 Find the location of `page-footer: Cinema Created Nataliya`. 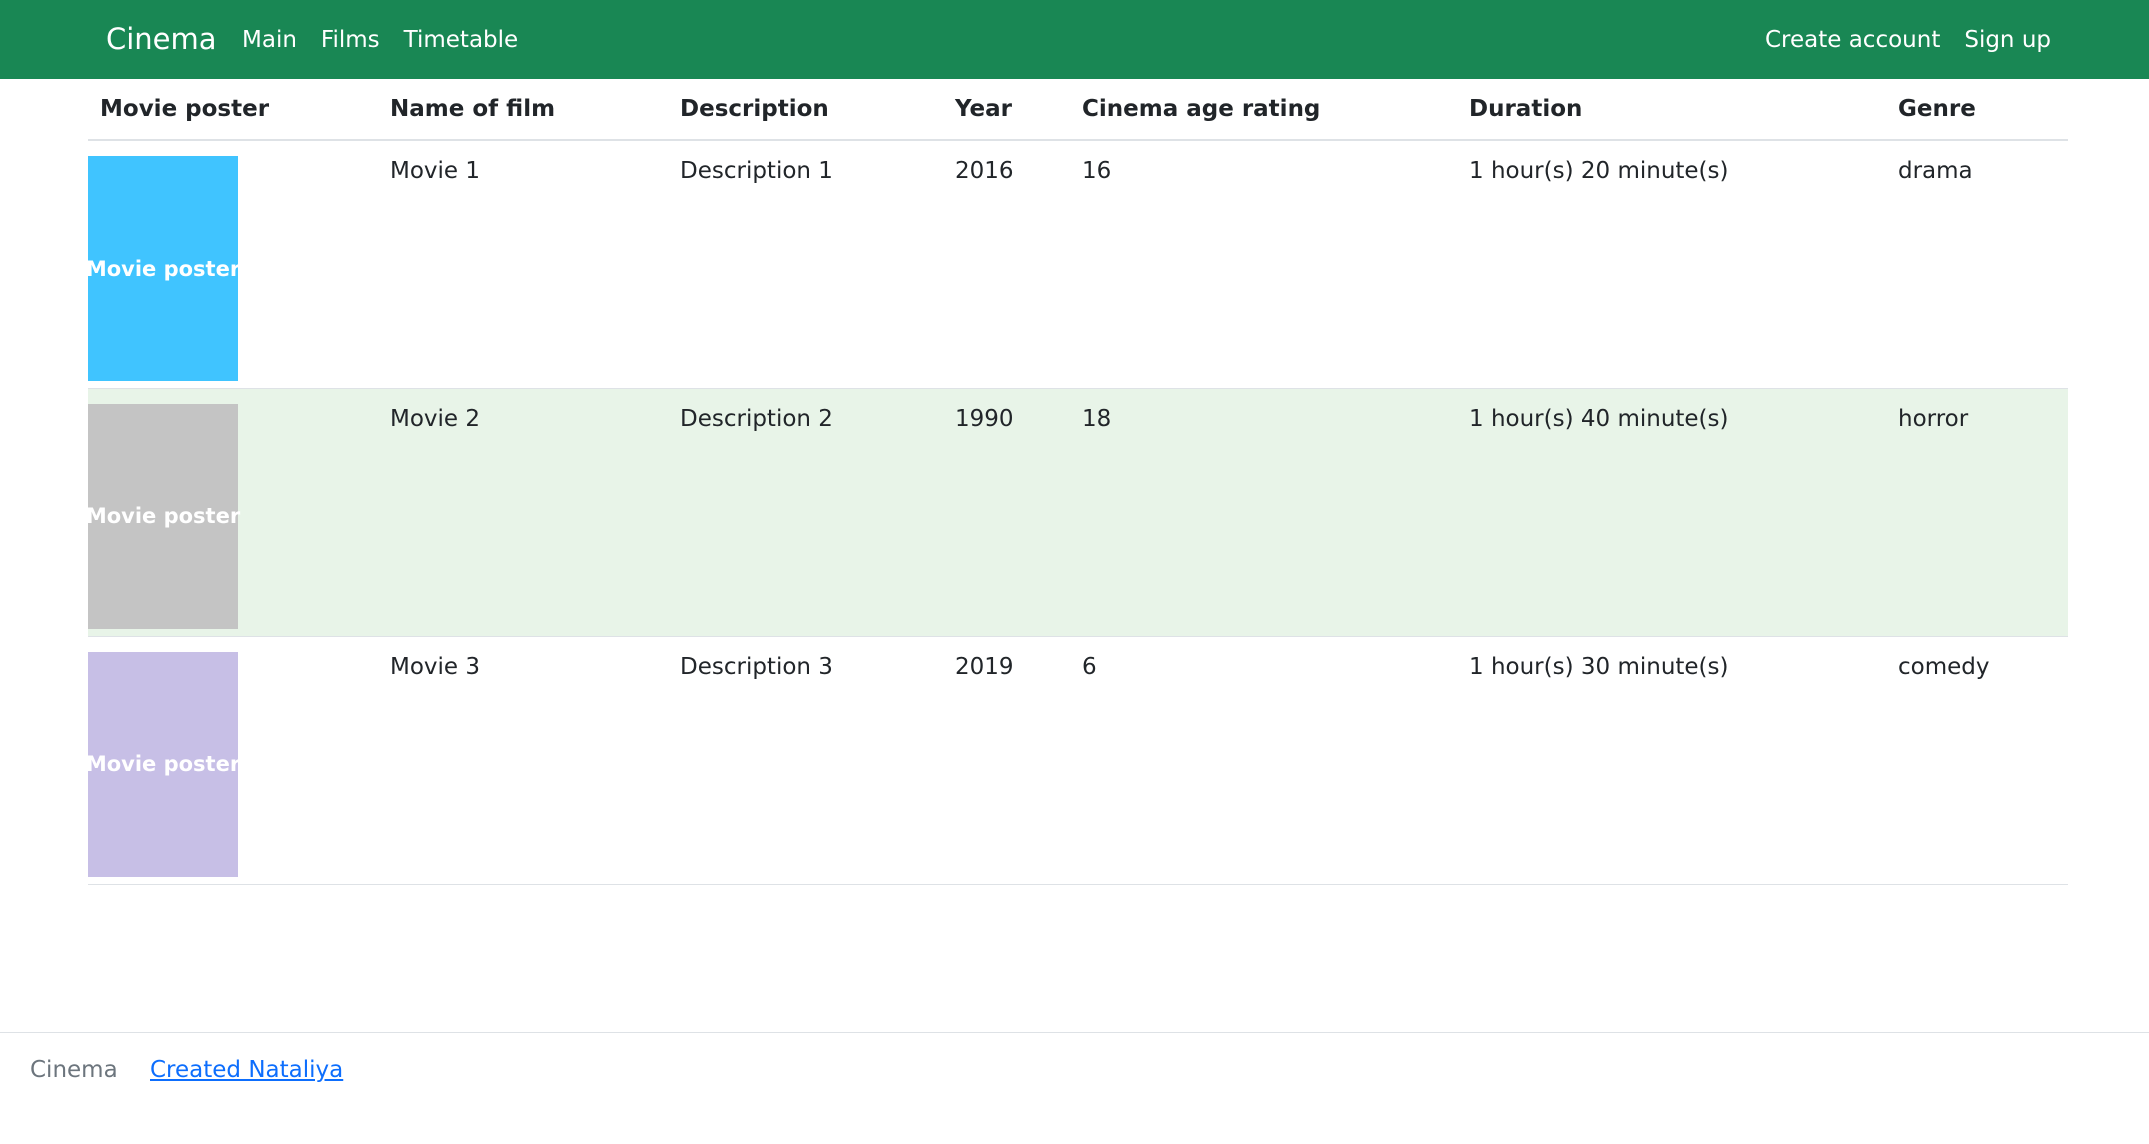

page-footer: Cinema Created Nataliya is located at coordinates (1074, 1088).